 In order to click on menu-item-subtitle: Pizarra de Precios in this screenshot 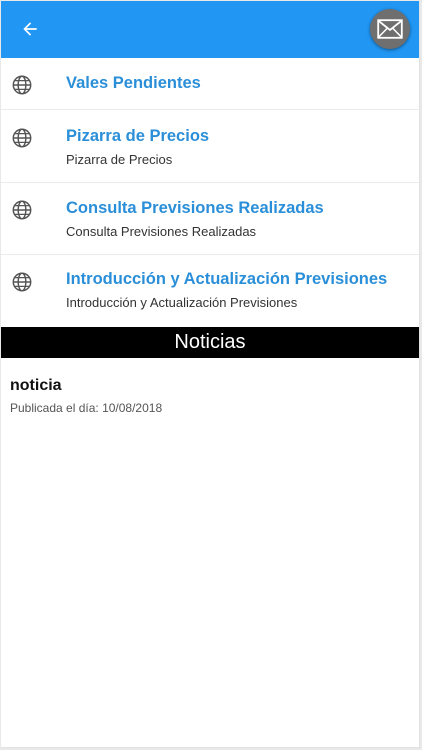, I will do `click(119, 159)`.